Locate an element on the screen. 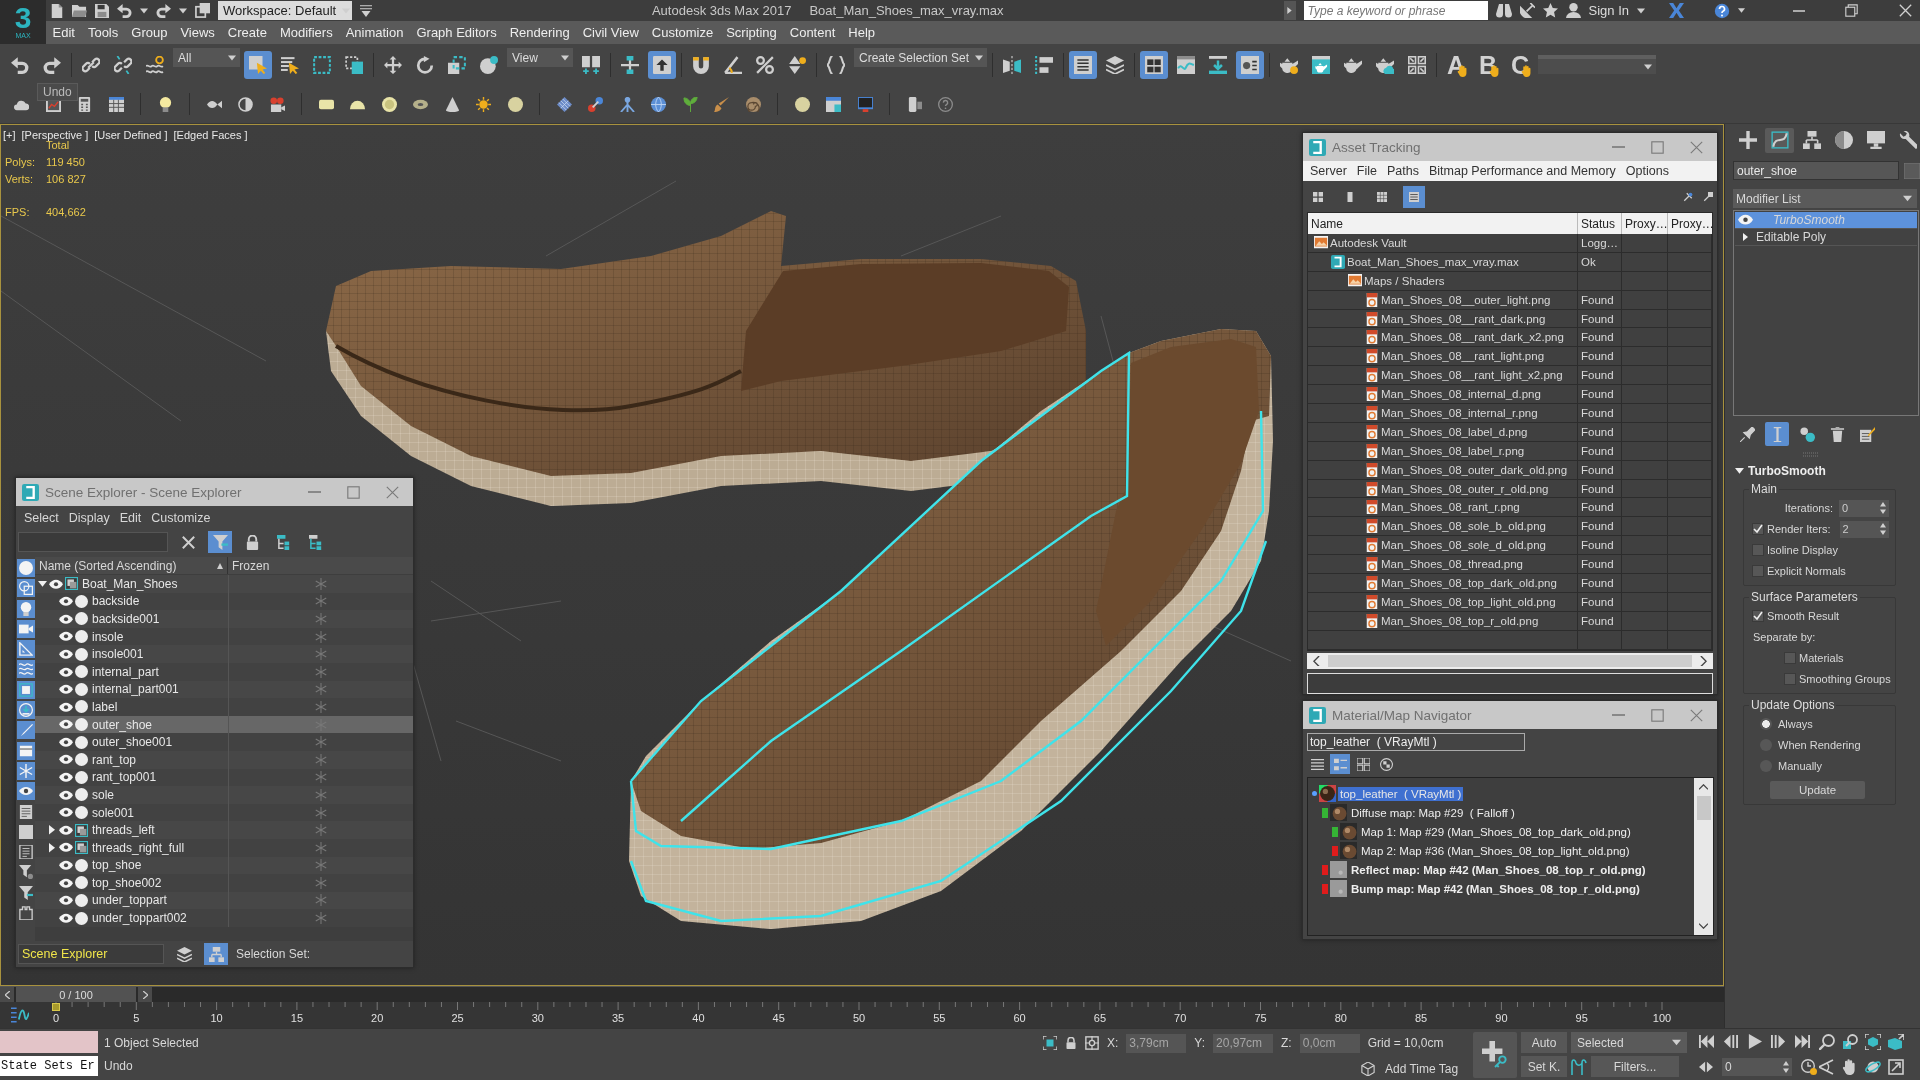 The height and width of the screenshot is (1080, 1920). time-slider-track: 0 / 100 is located at coordinates (862, 994).